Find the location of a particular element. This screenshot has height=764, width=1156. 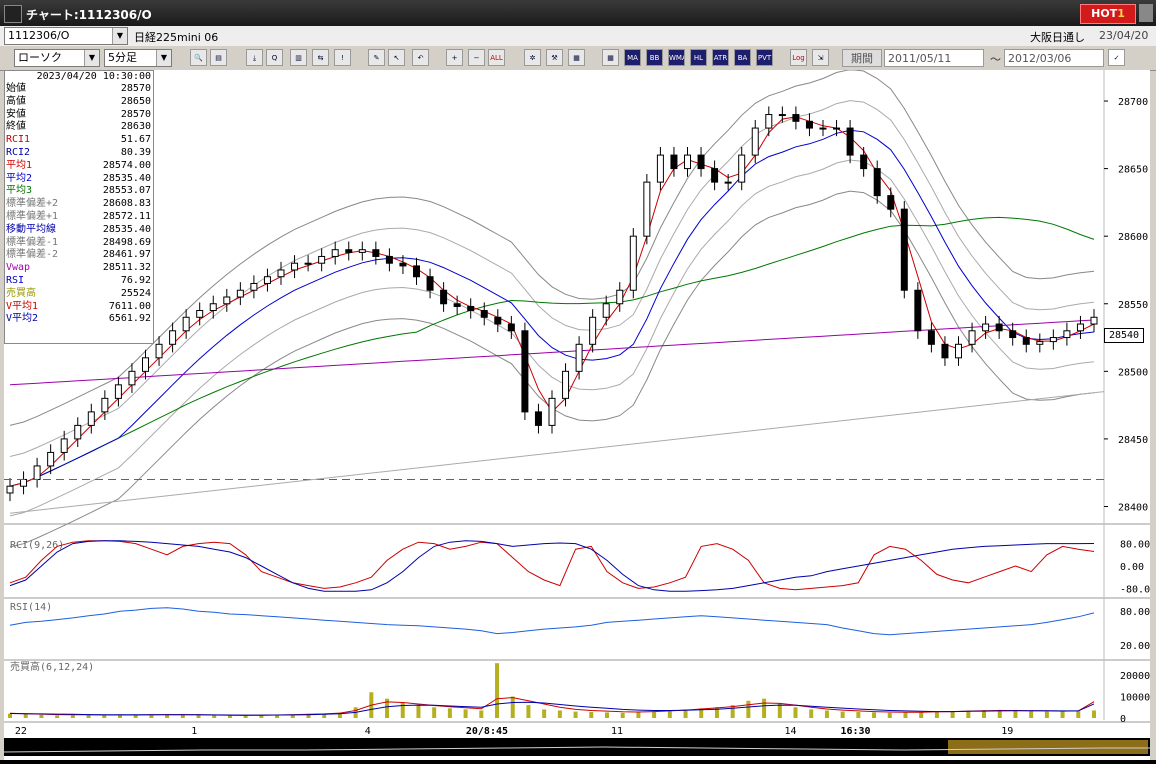

scroller-thumb is located at coordinates (1048, 747).